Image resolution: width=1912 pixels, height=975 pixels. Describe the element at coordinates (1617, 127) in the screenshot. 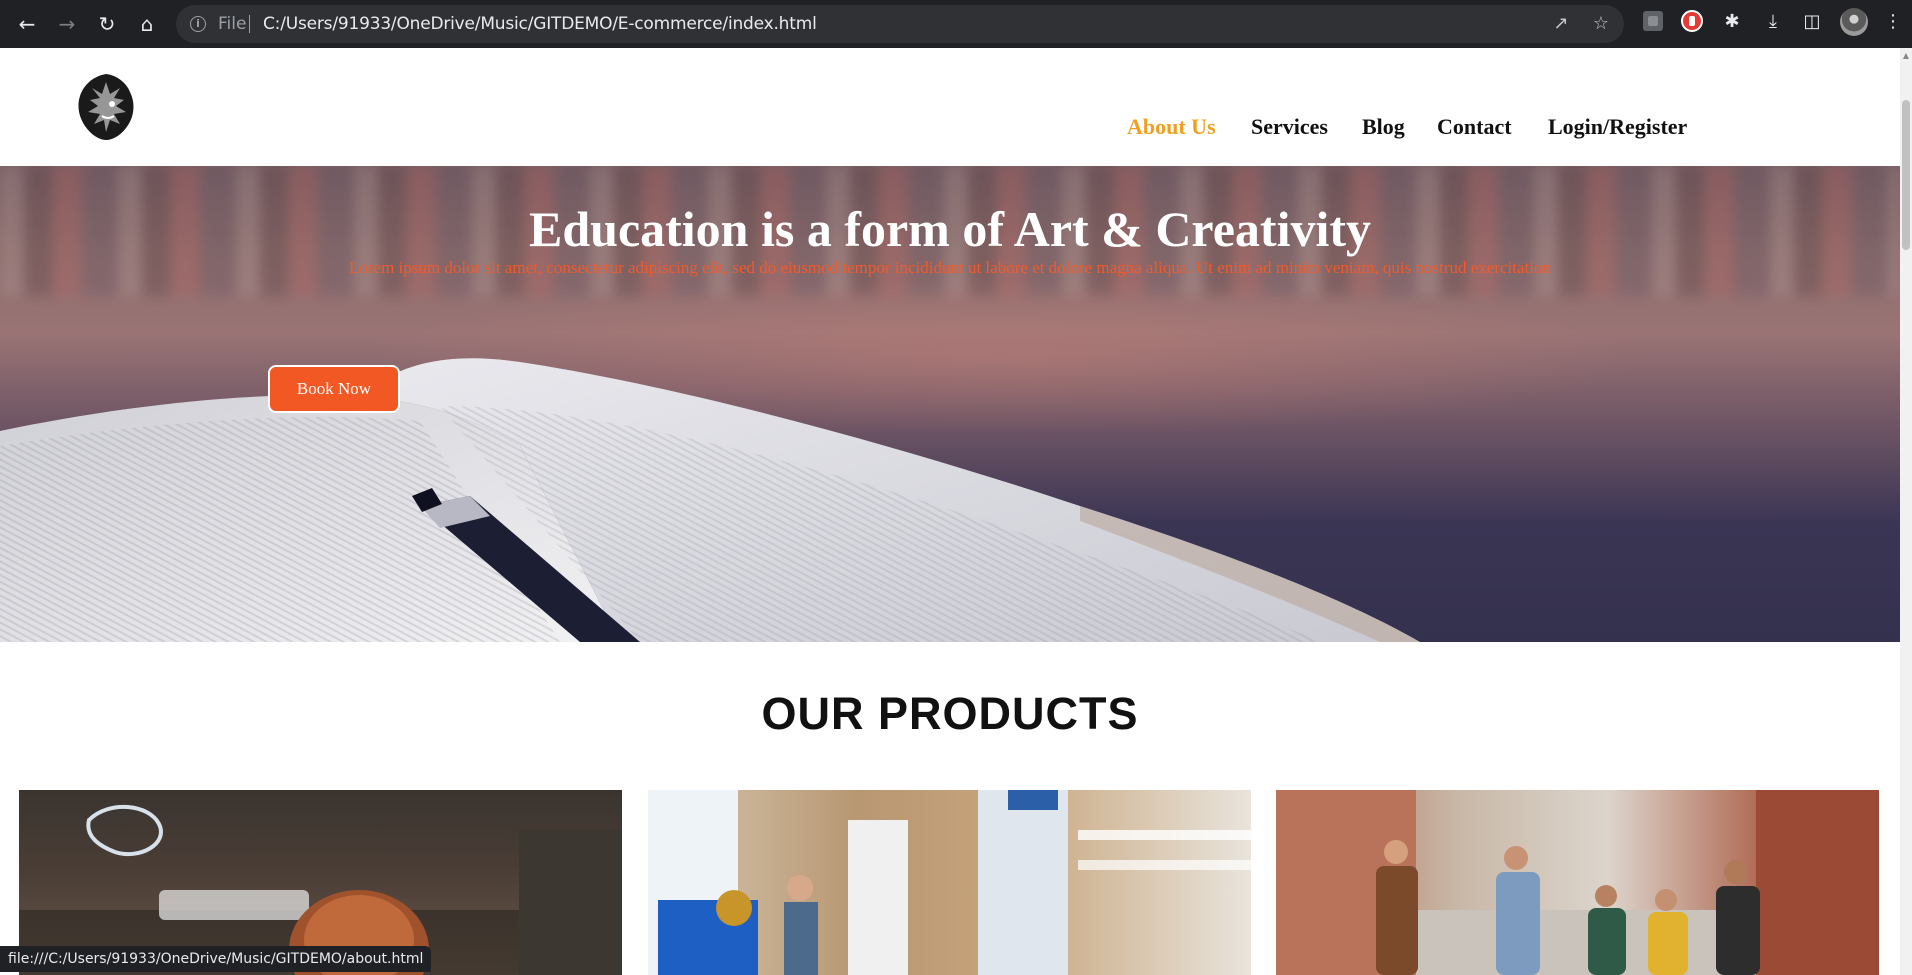

I see `nav-login-register: Login/Register` at that location.